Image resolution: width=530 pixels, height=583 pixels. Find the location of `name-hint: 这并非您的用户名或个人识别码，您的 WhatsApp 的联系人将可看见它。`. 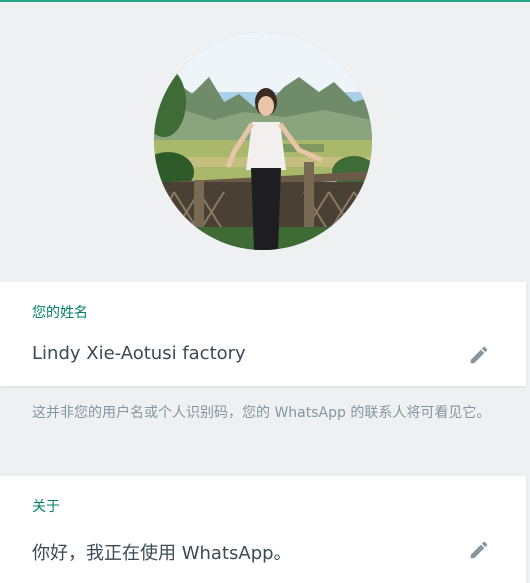

name-hint: 这并非您的用户名或个人识别码，您的 WhatsApp 的联系人将可看见它。 is located at coordinates (261, 413).